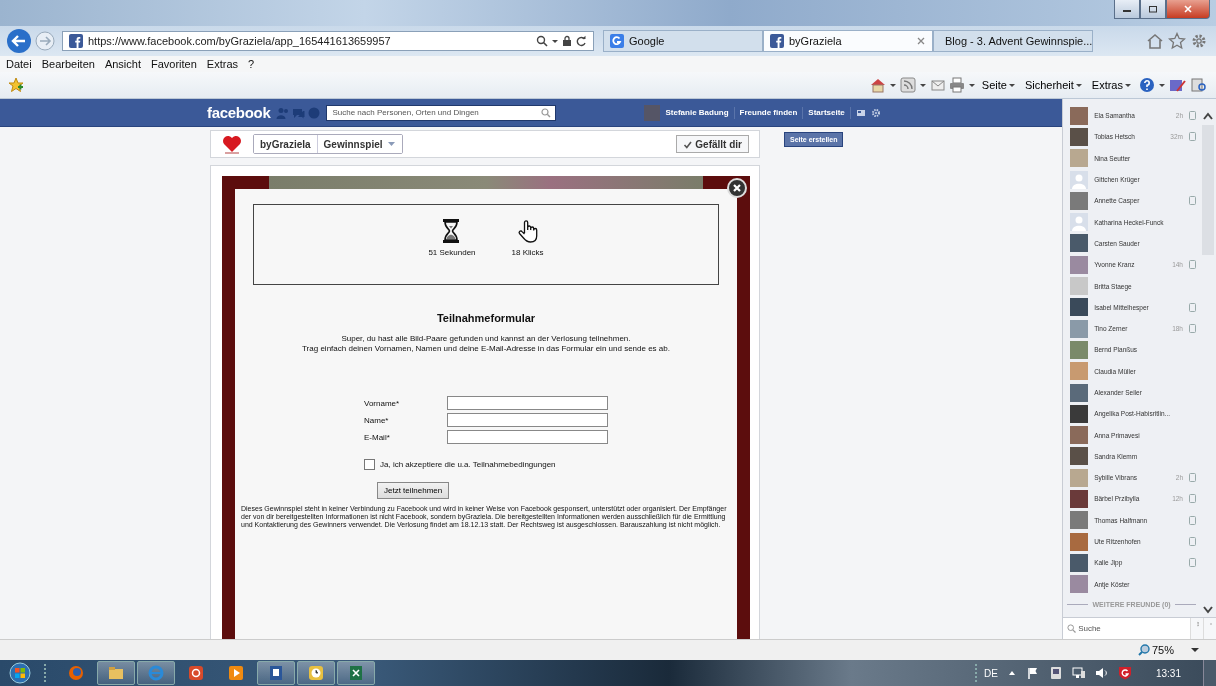 The image size is (1216, 686). Describe the element at coordinates (1053, 85) in the screenshot. I see `command-button: Sicherheit` at that location.